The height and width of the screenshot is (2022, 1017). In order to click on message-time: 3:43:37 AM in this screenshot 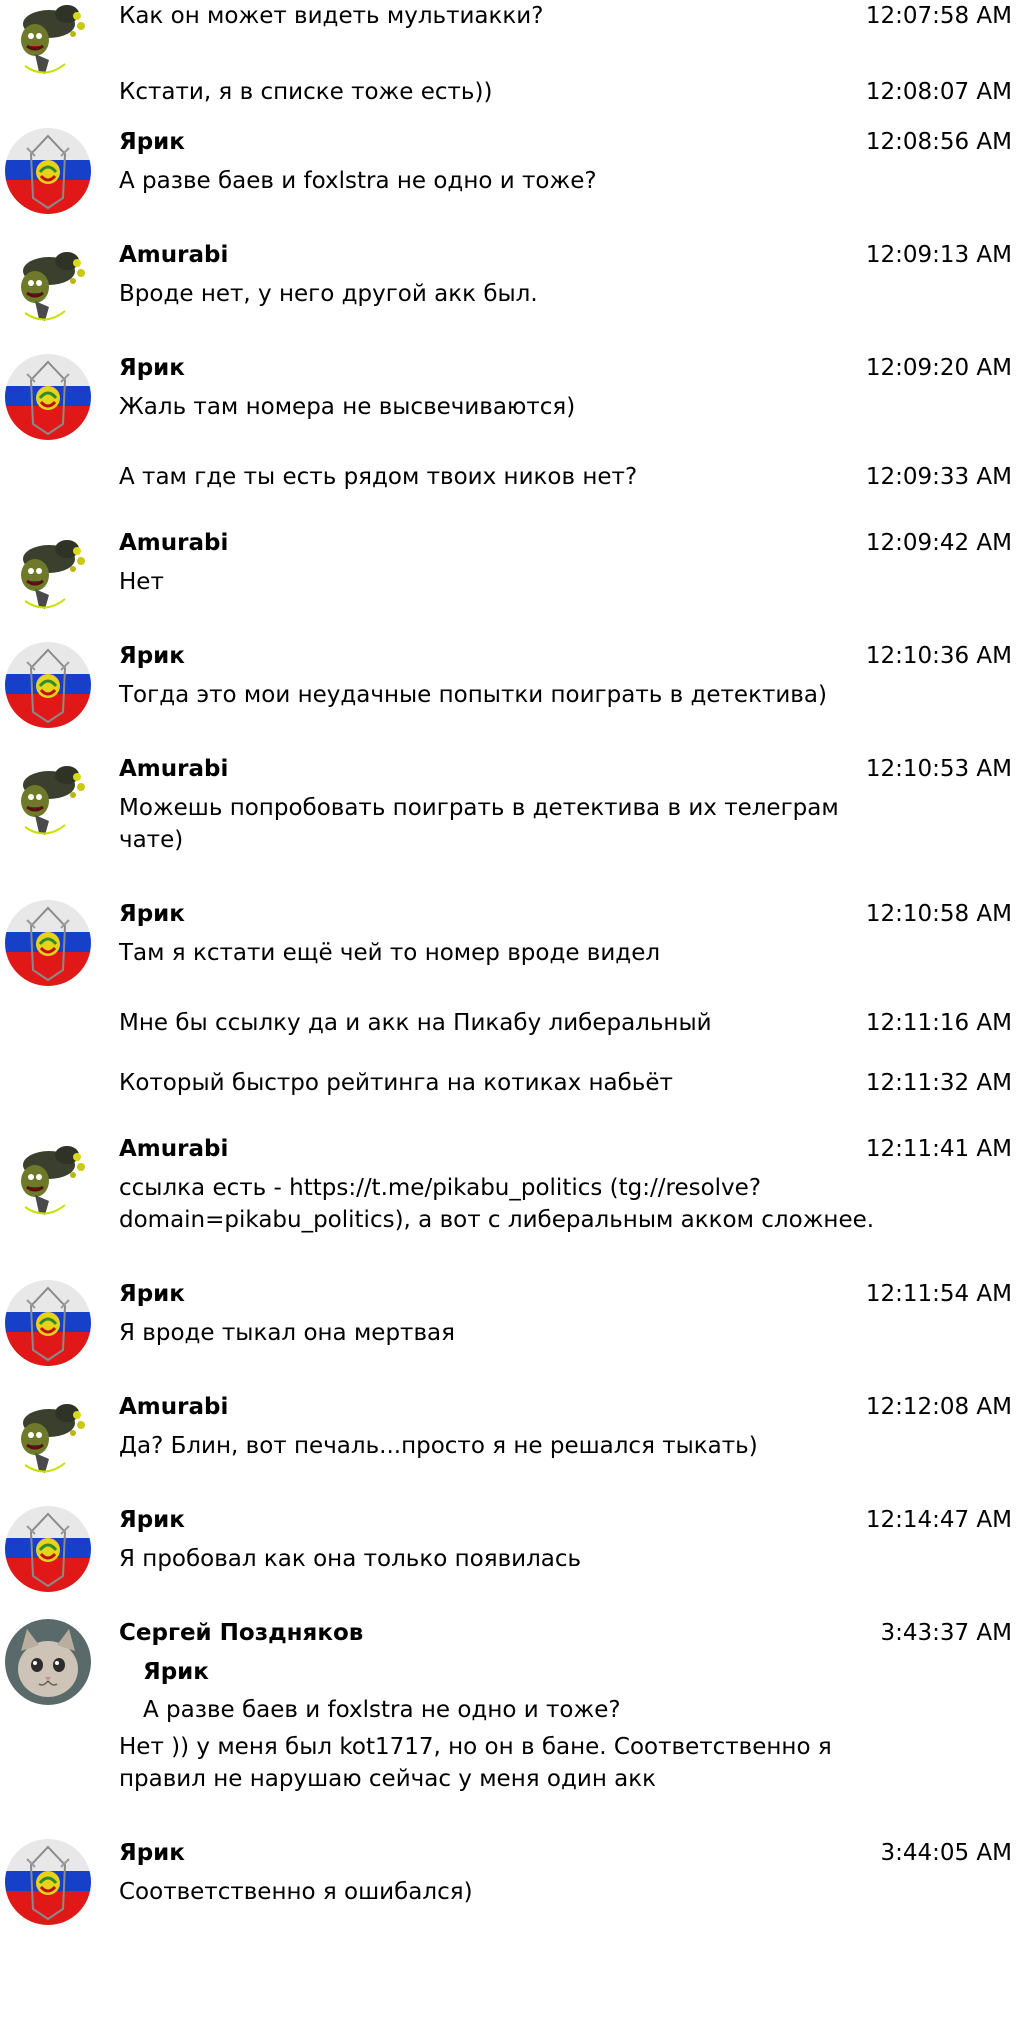, I will do `click(946, 1633)`.